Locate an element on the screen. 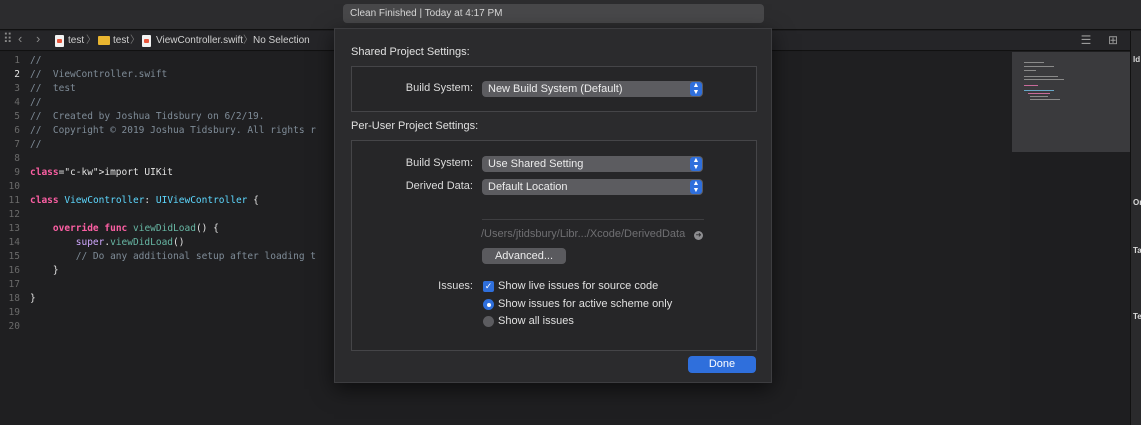 Image resolution: width=1141 pixels, height=425 pixels. derived-data-label: Derived Data: is located at coordinates (439, 186).